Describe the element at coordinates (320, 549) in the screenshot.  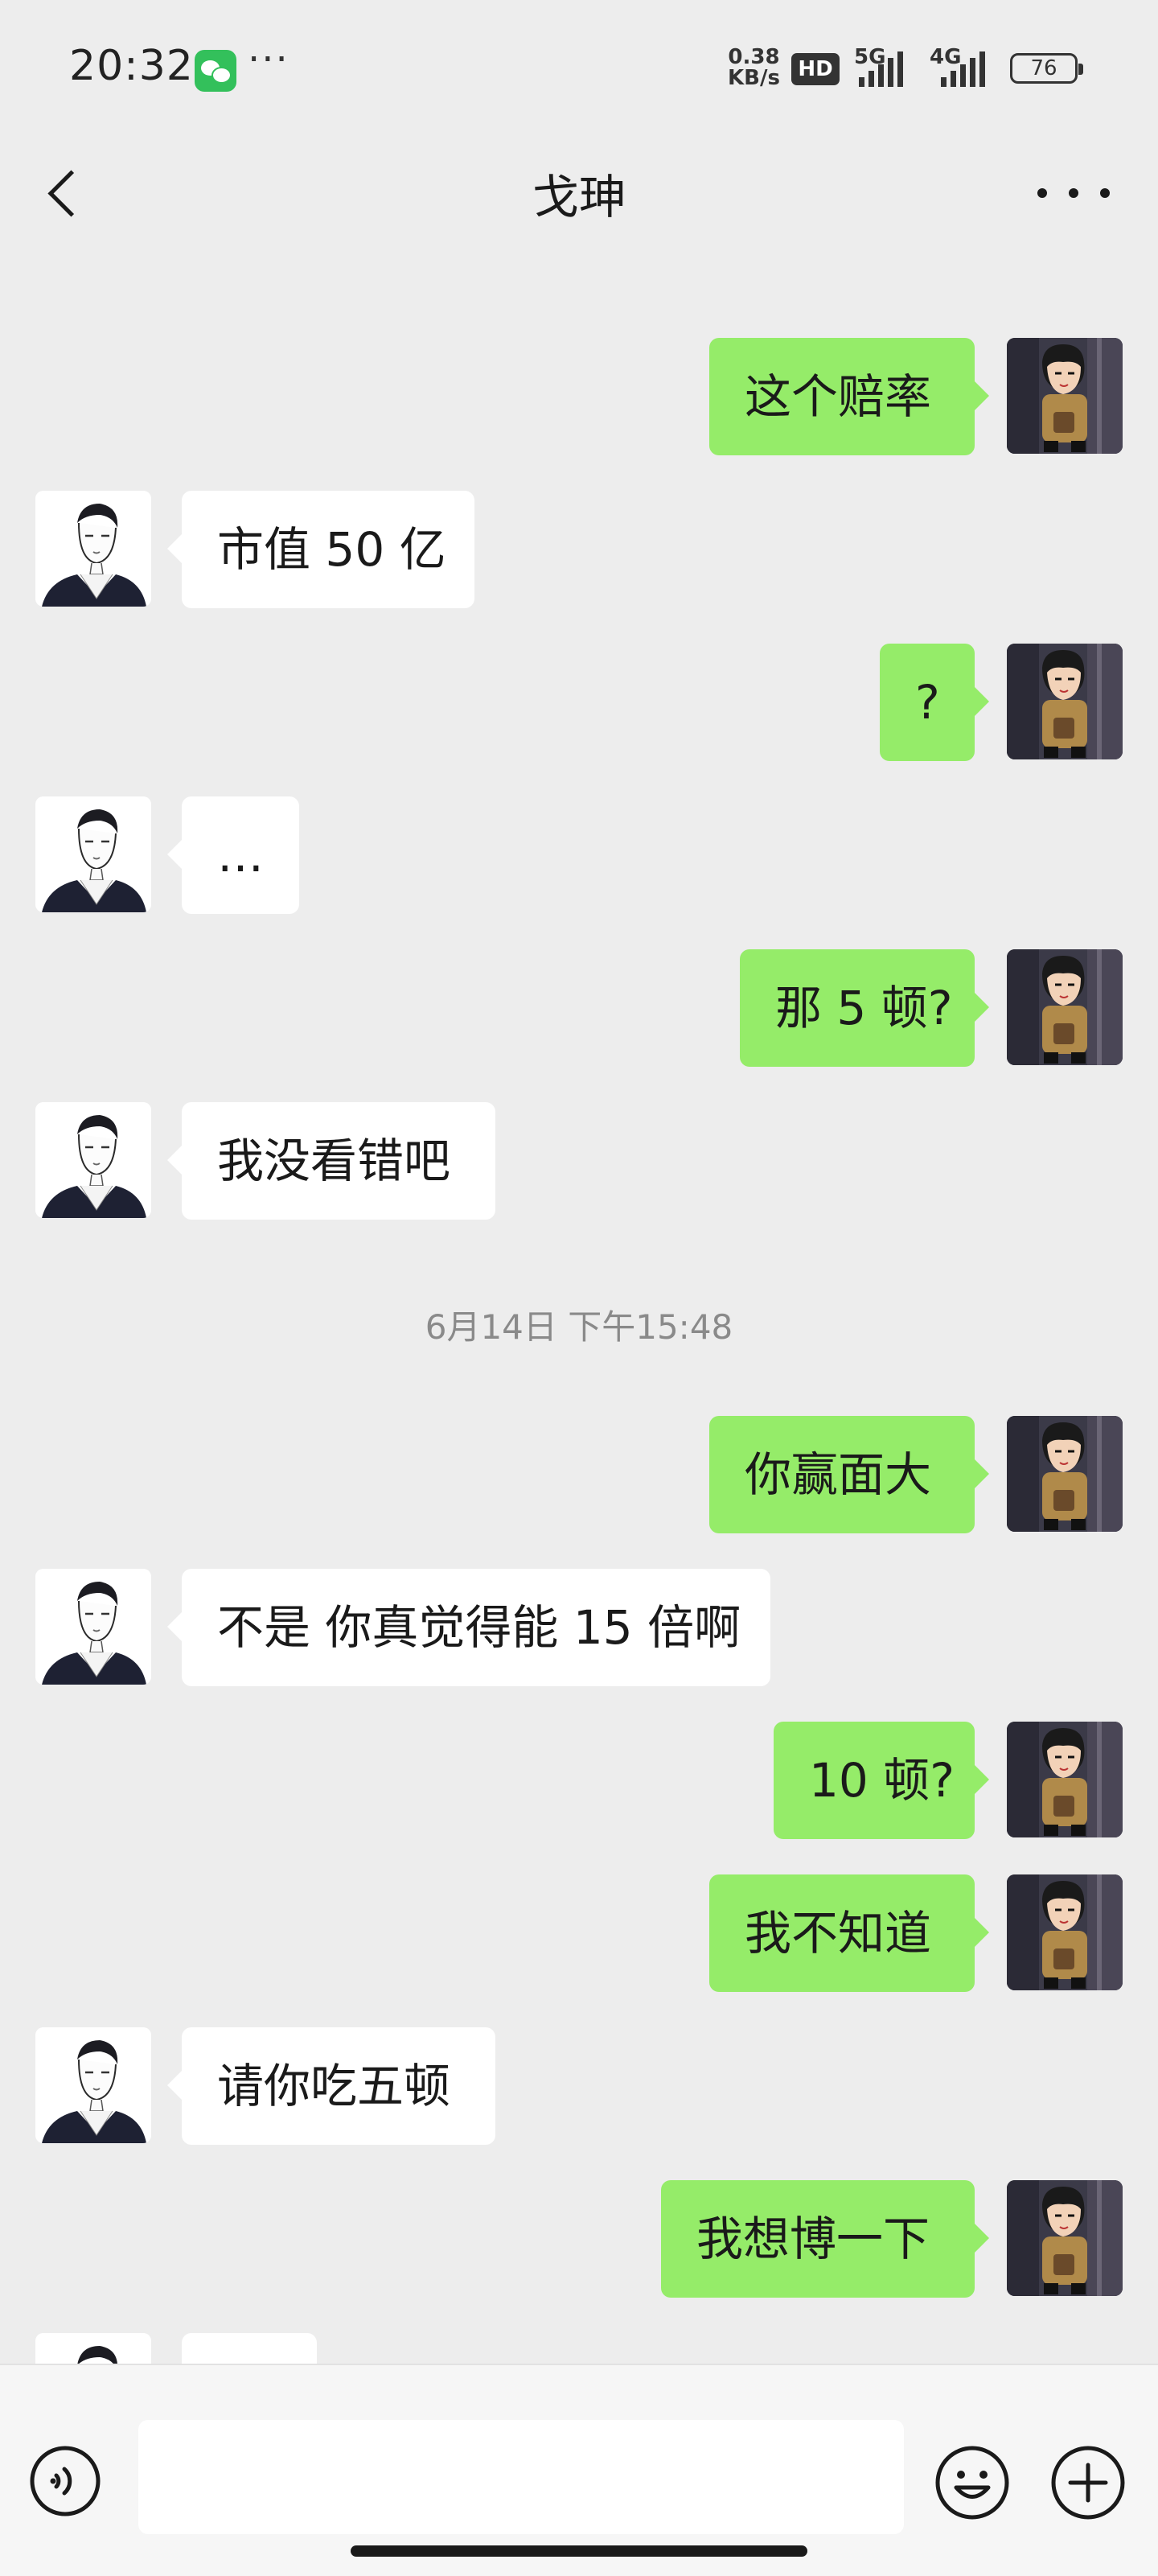
I see `message-bubble: 市值 50 亿` at that location.